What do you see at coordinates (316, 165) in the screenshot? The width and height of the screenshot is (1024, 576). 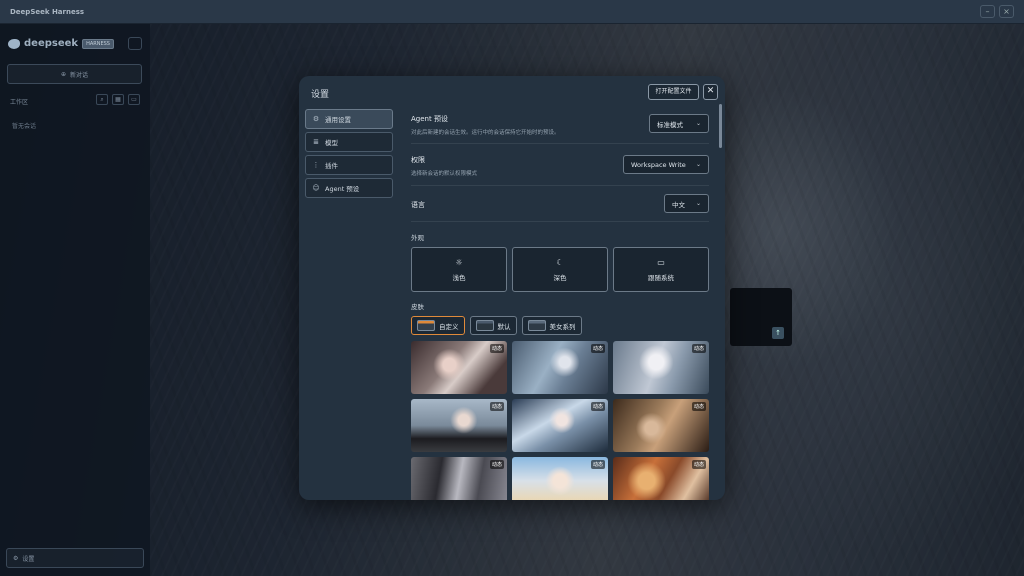 I see `sliders-icon: ⋮` at bounding box center [316, 165].